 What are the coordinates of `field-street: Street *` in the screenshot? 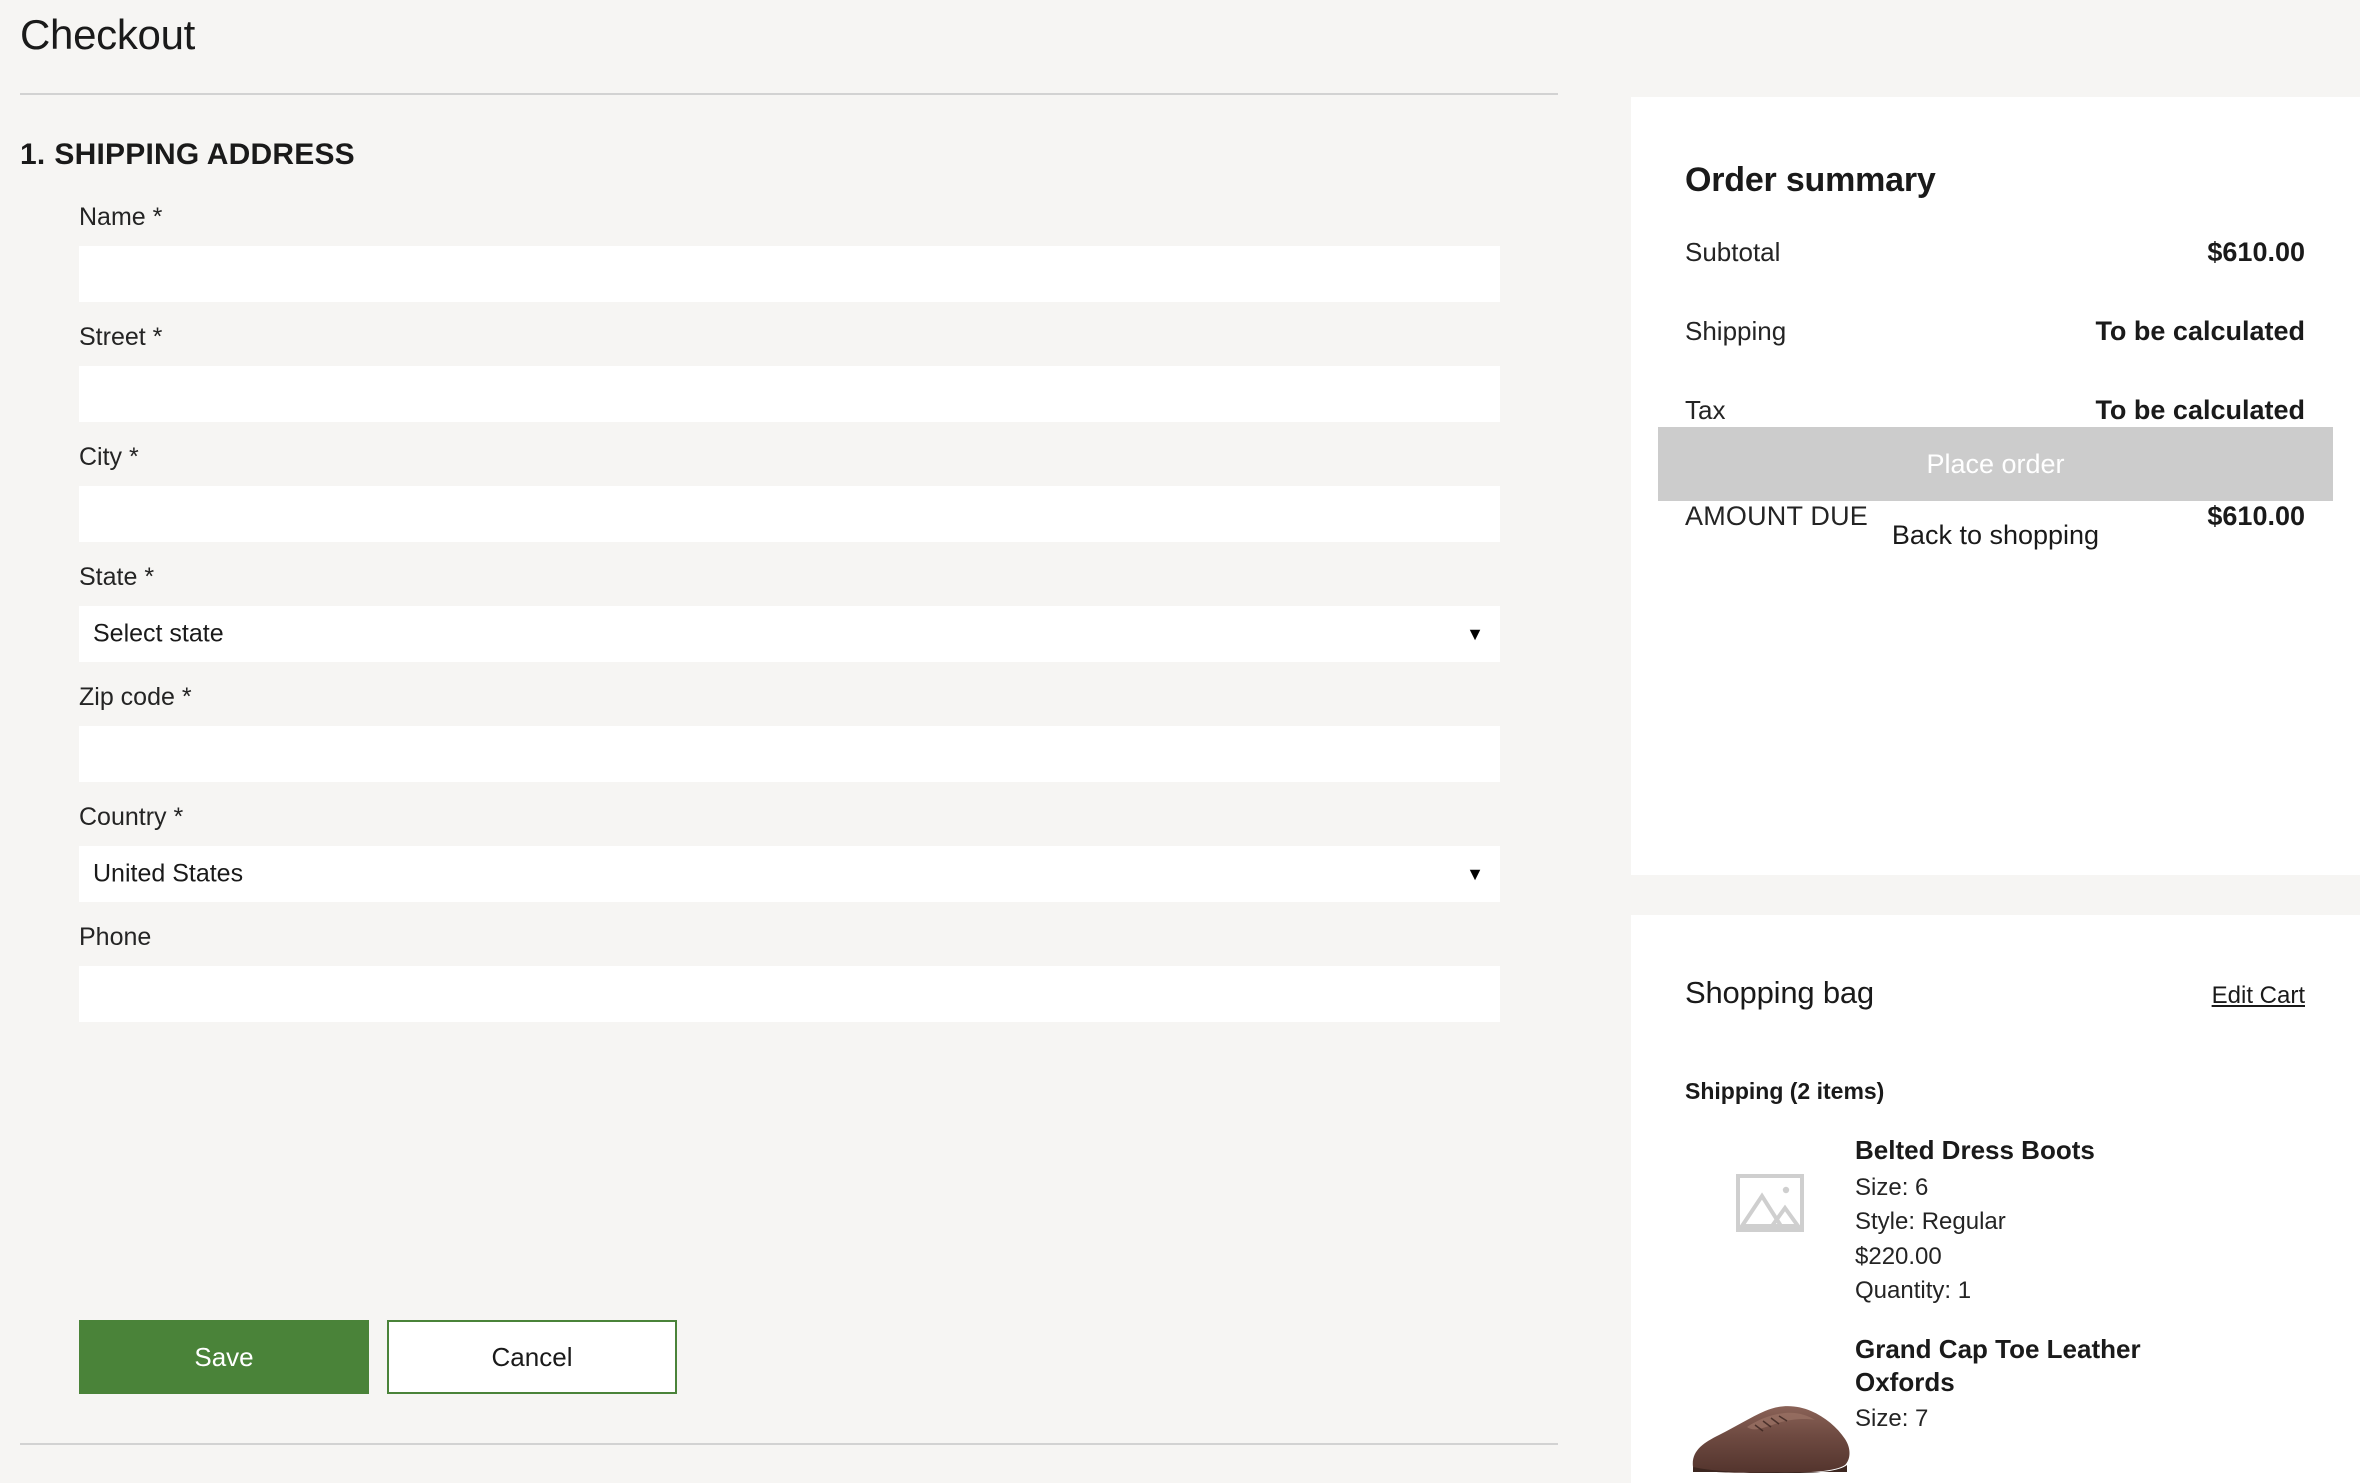 It's located at (789, 373).